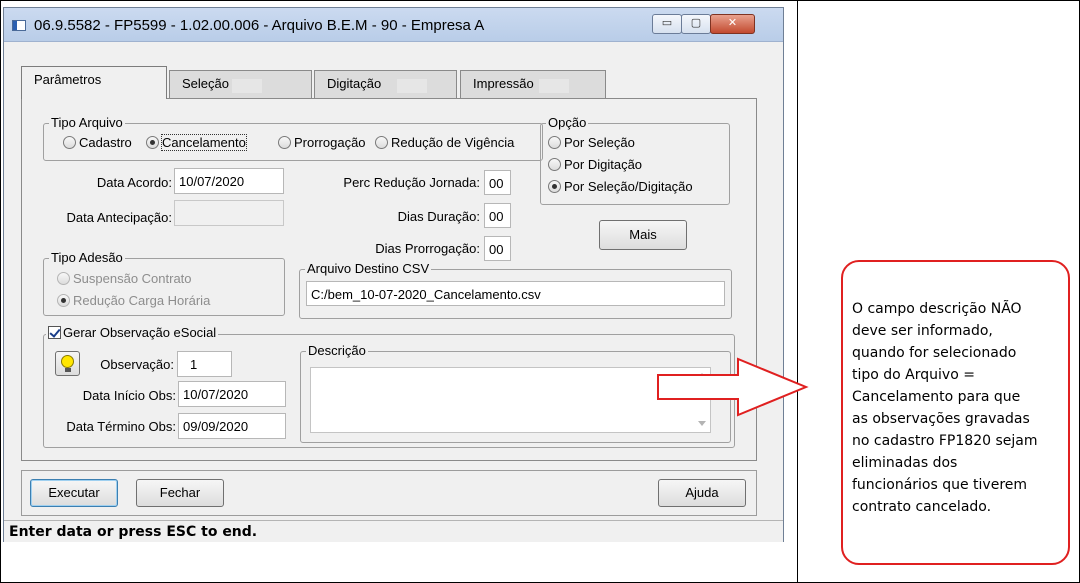 This screenshot has height=583, width=1080. Describe the element at coordinates (453, 142) in the screenshot. I see `radio-label: Redução de Vigência` at that location.